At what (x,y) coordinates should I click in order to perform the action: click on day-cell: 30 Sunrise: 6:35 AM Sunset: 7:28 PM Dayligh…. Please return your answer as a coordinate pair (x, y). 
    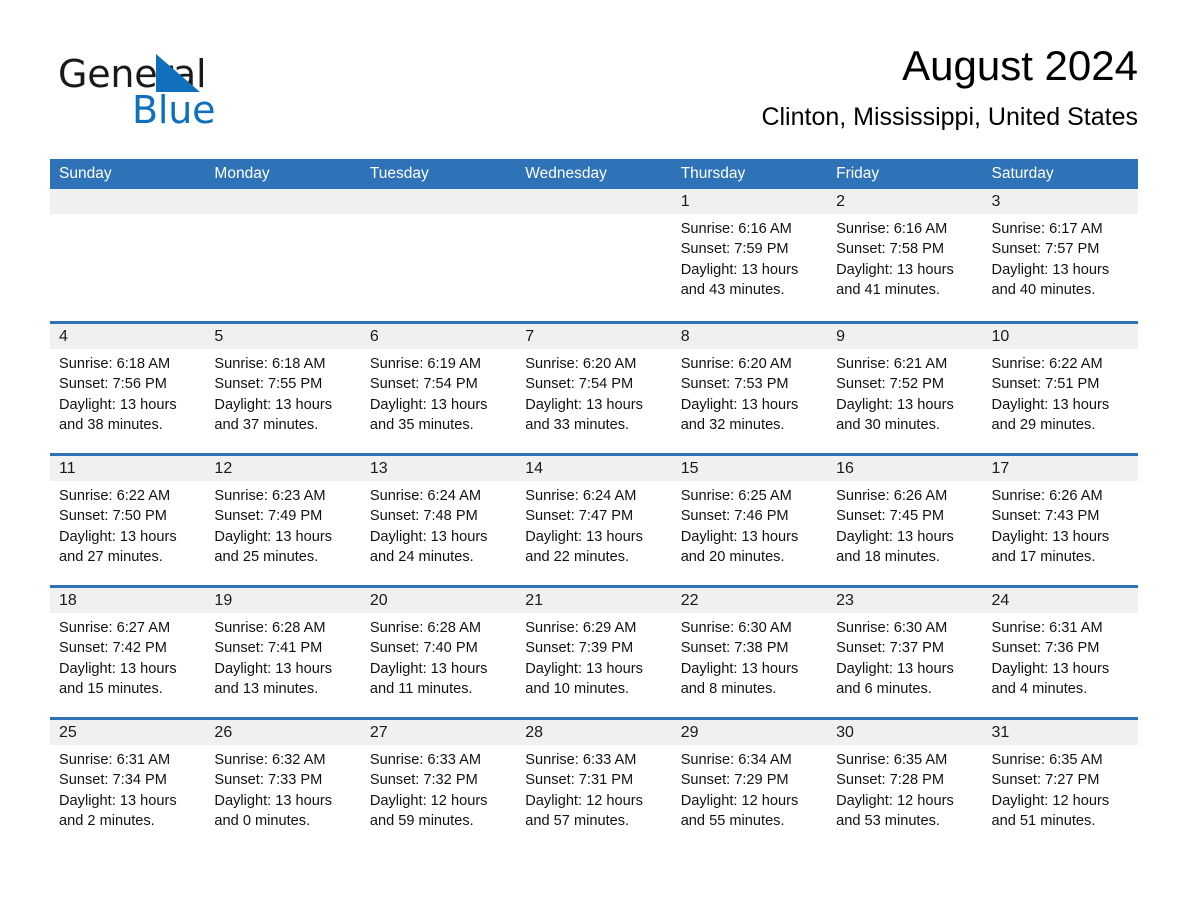
    Looking at the image, I should click on (905, 784).